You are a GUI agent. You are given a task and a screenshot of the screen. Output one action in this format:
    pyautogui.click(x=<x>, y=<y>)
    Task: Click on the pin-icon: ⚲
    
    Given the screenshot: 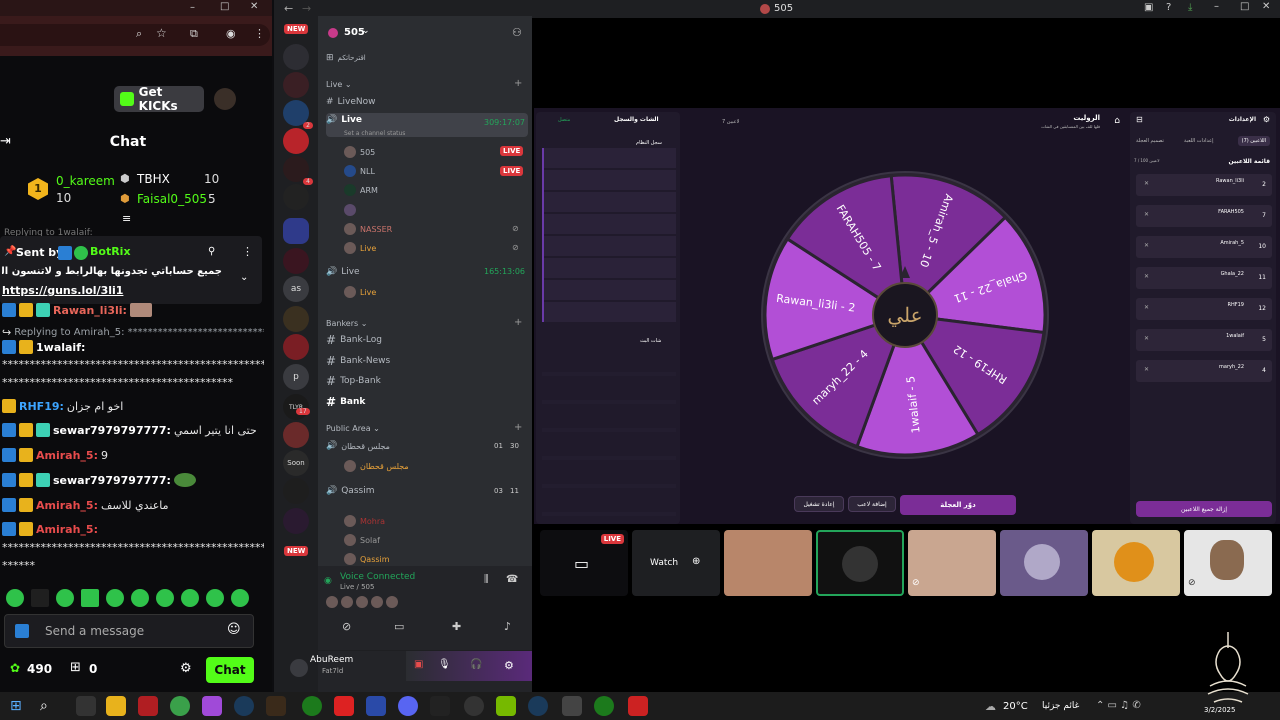 What is the action you would take?
    pyautogui.click(x=211, y=251)
    